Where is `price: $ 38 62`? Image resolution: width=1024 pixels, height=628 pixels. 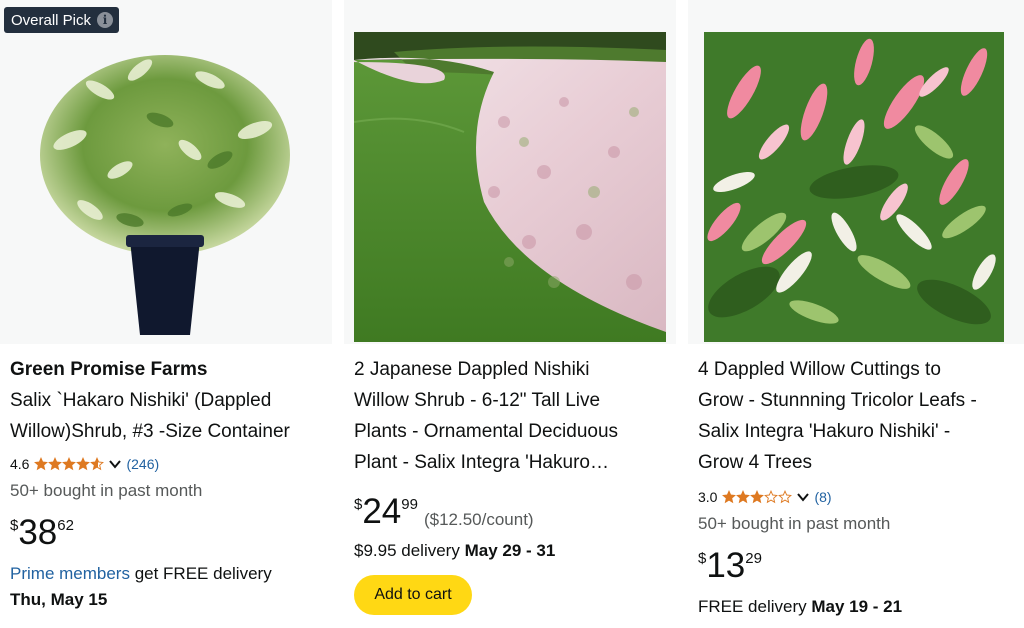
price: $ 38 62 is located at coordinates (169, 533).